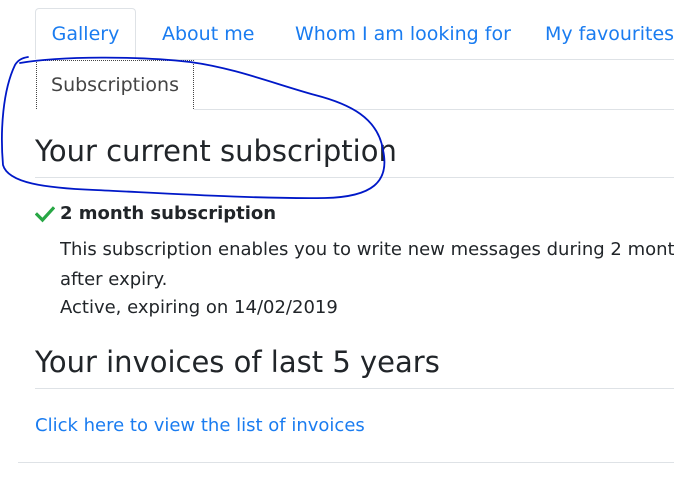  What do you see at coordinates (346, 462) in the screenshot?
I see `footer-divider` at bounding box center [346, 462].